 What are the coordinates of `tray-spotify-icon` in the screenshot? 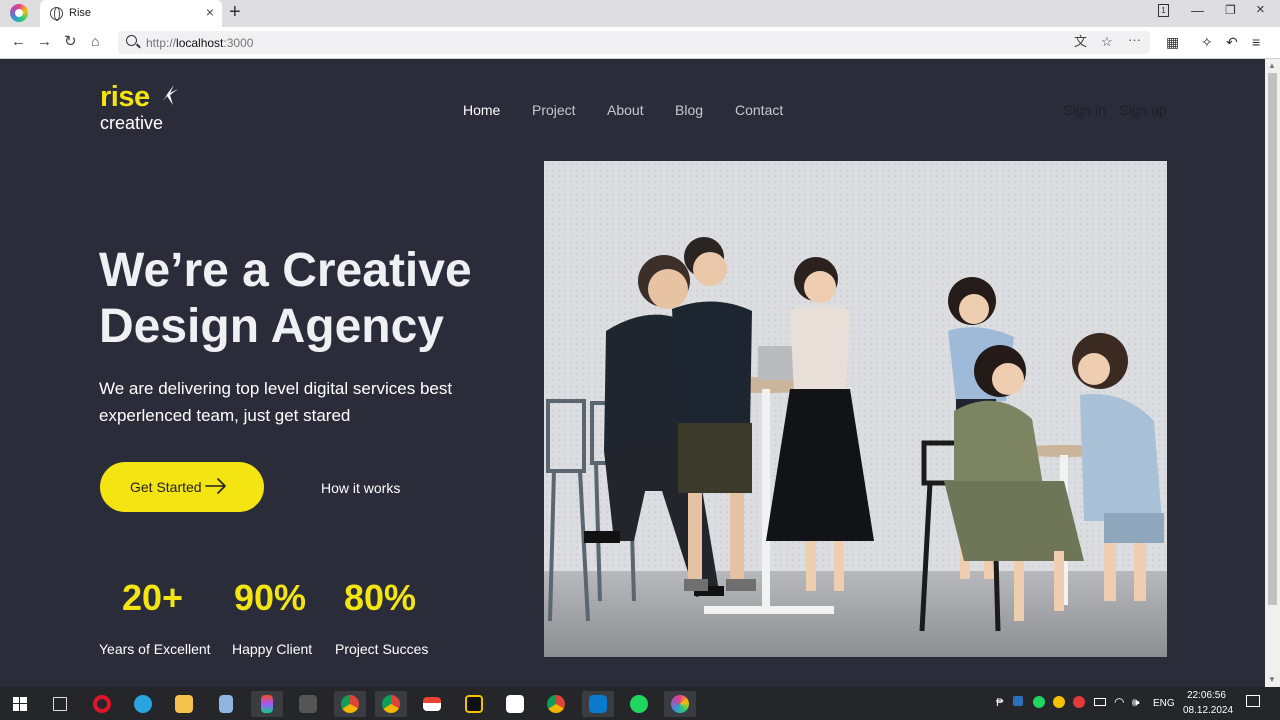 It's located at (1039, 702).